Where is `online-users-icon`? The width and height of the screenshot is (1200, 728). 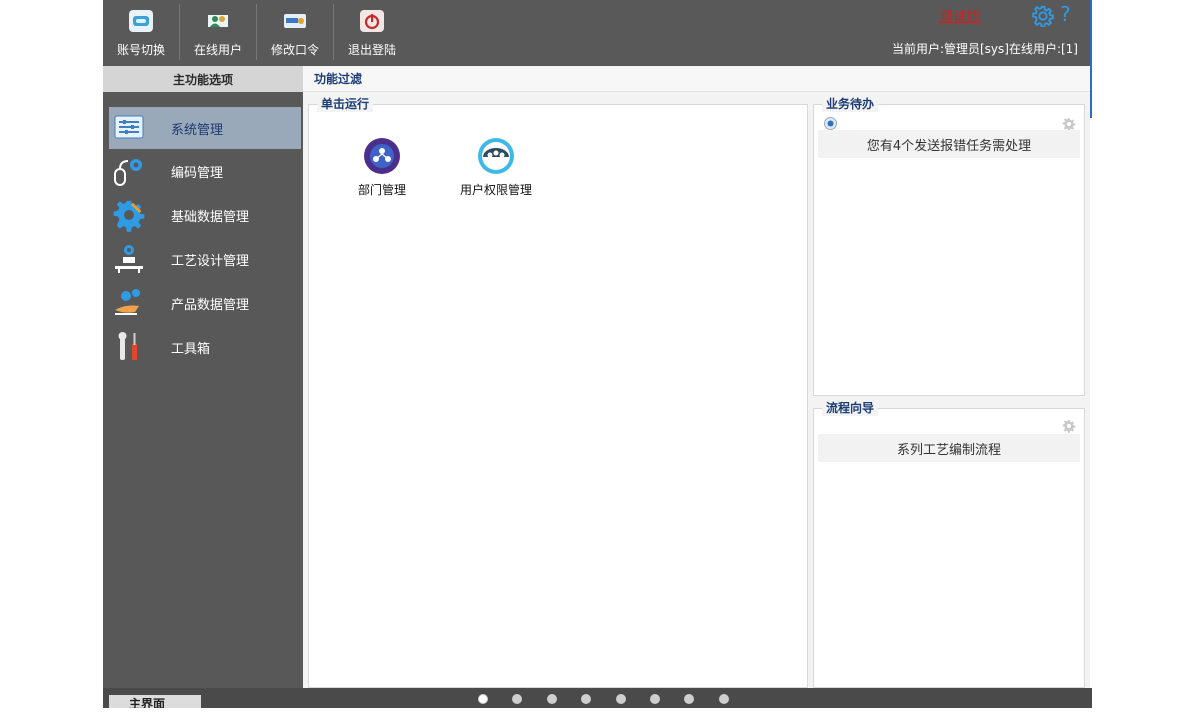
online-users-icon is located at coordinates (218, 21).